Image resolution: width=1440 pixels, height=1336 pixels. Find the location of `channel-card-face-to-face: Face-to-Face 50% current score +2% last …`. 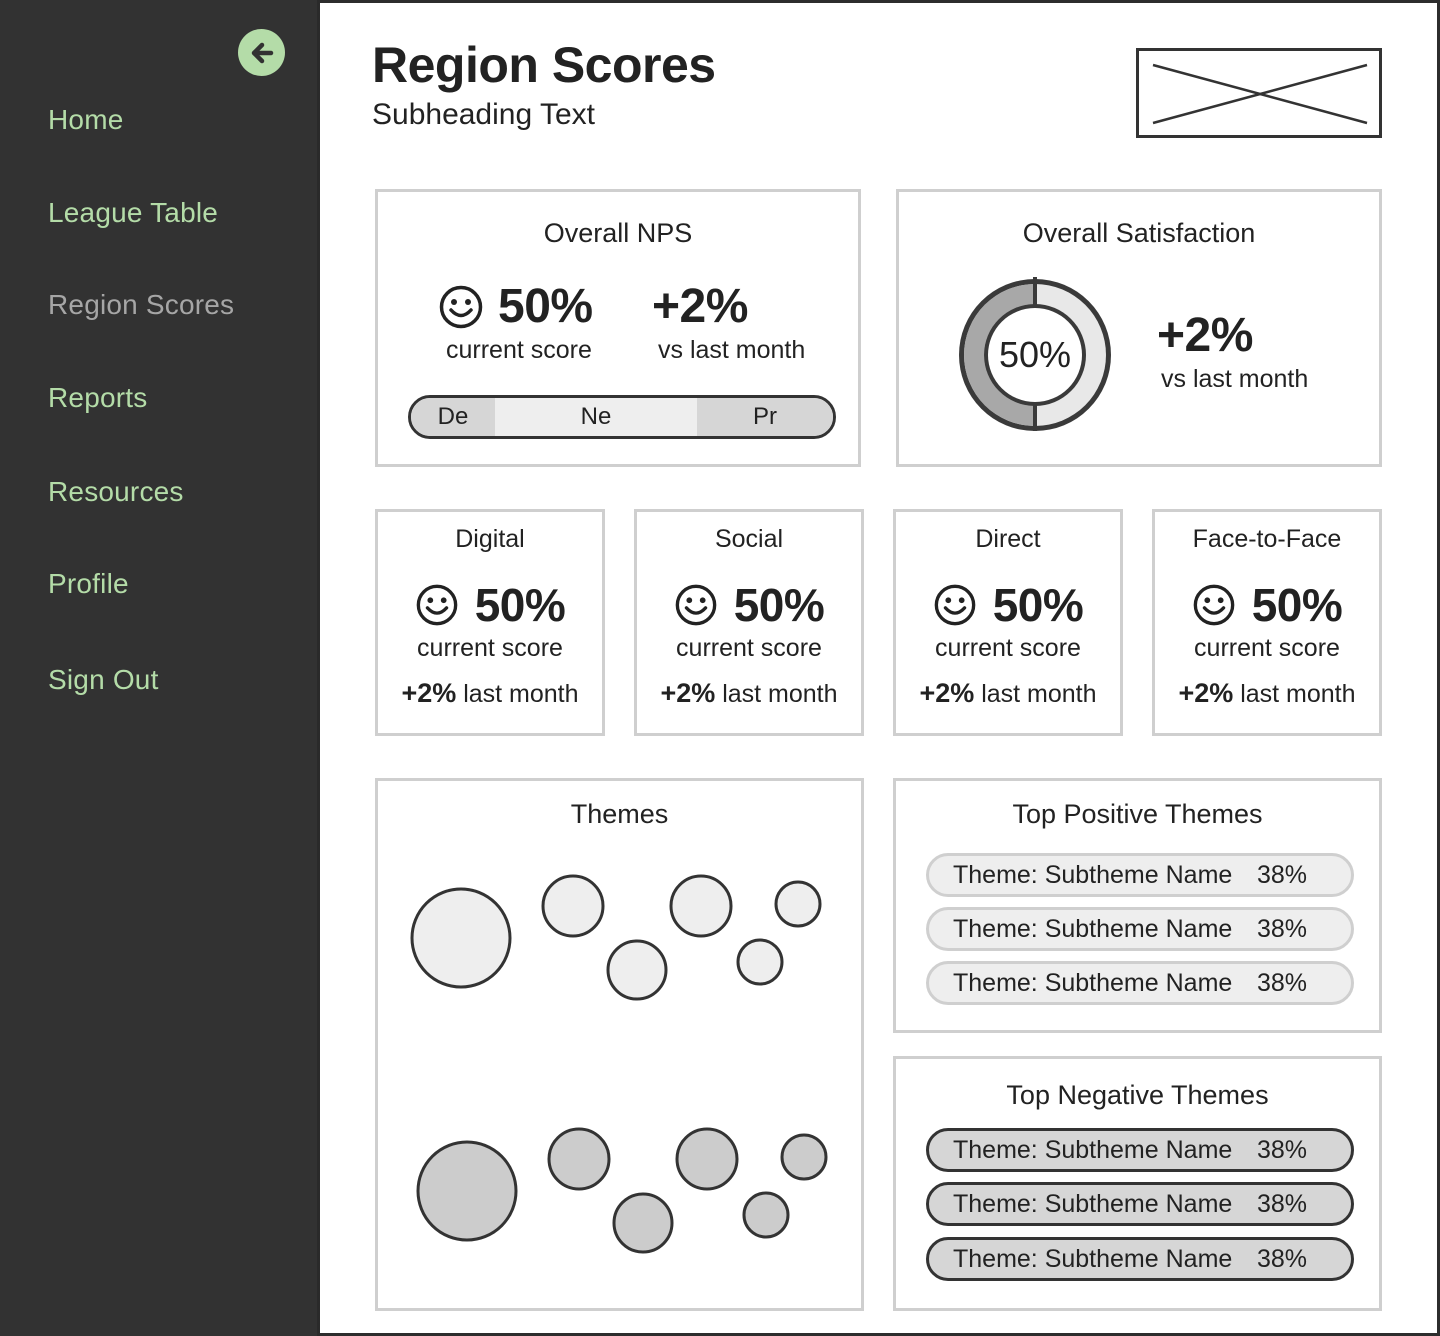

channel-card-face-to-face: Face-to-Face 50% current score +2% last … is located at coordinates (1267, 622).